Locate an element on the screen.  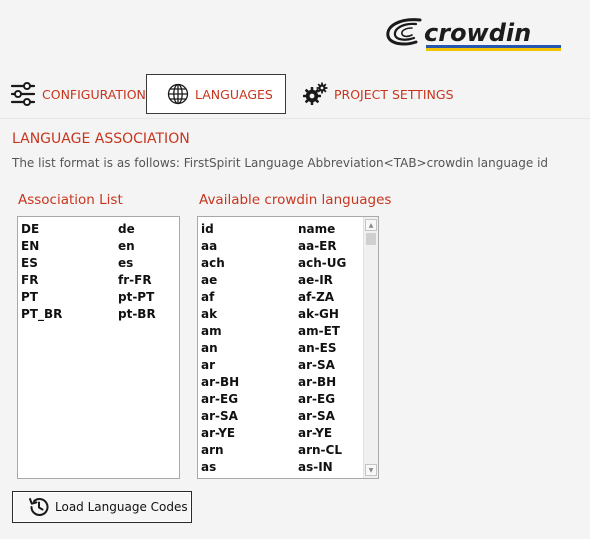
list-item-value: fr-FR is located at coordinates (135, 279).